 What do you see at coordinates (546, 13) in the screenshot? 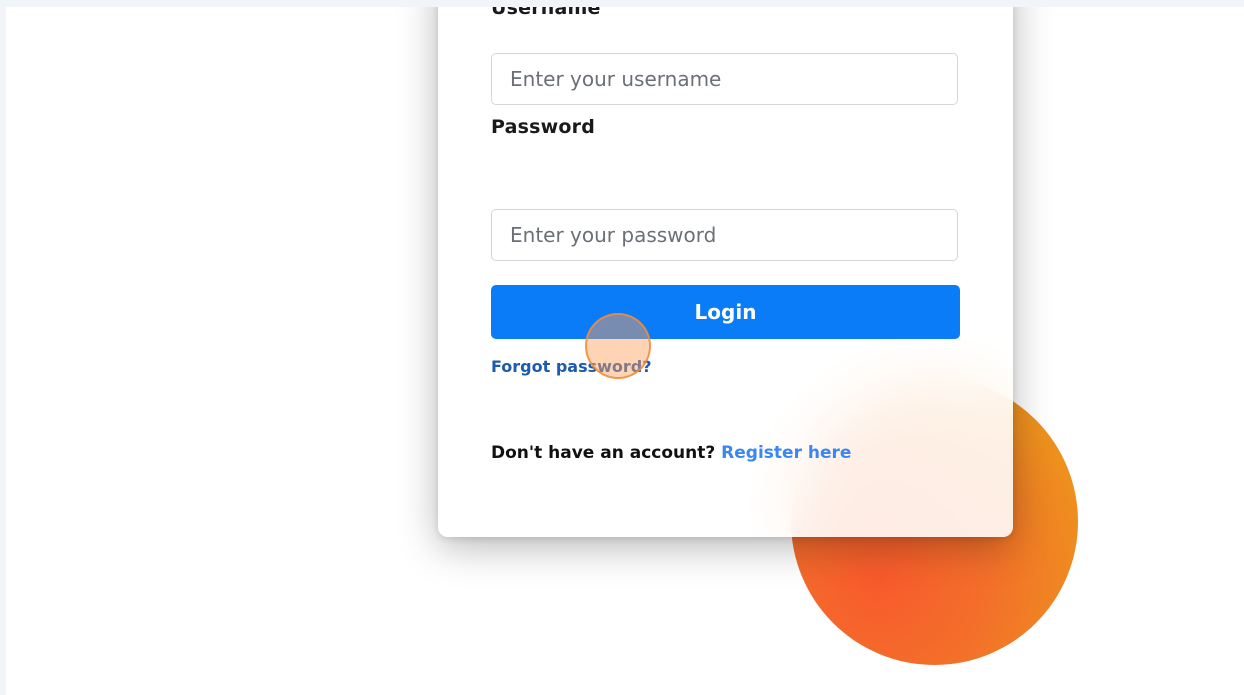
I see `username-label: Username` at bounding box center [546, 13].